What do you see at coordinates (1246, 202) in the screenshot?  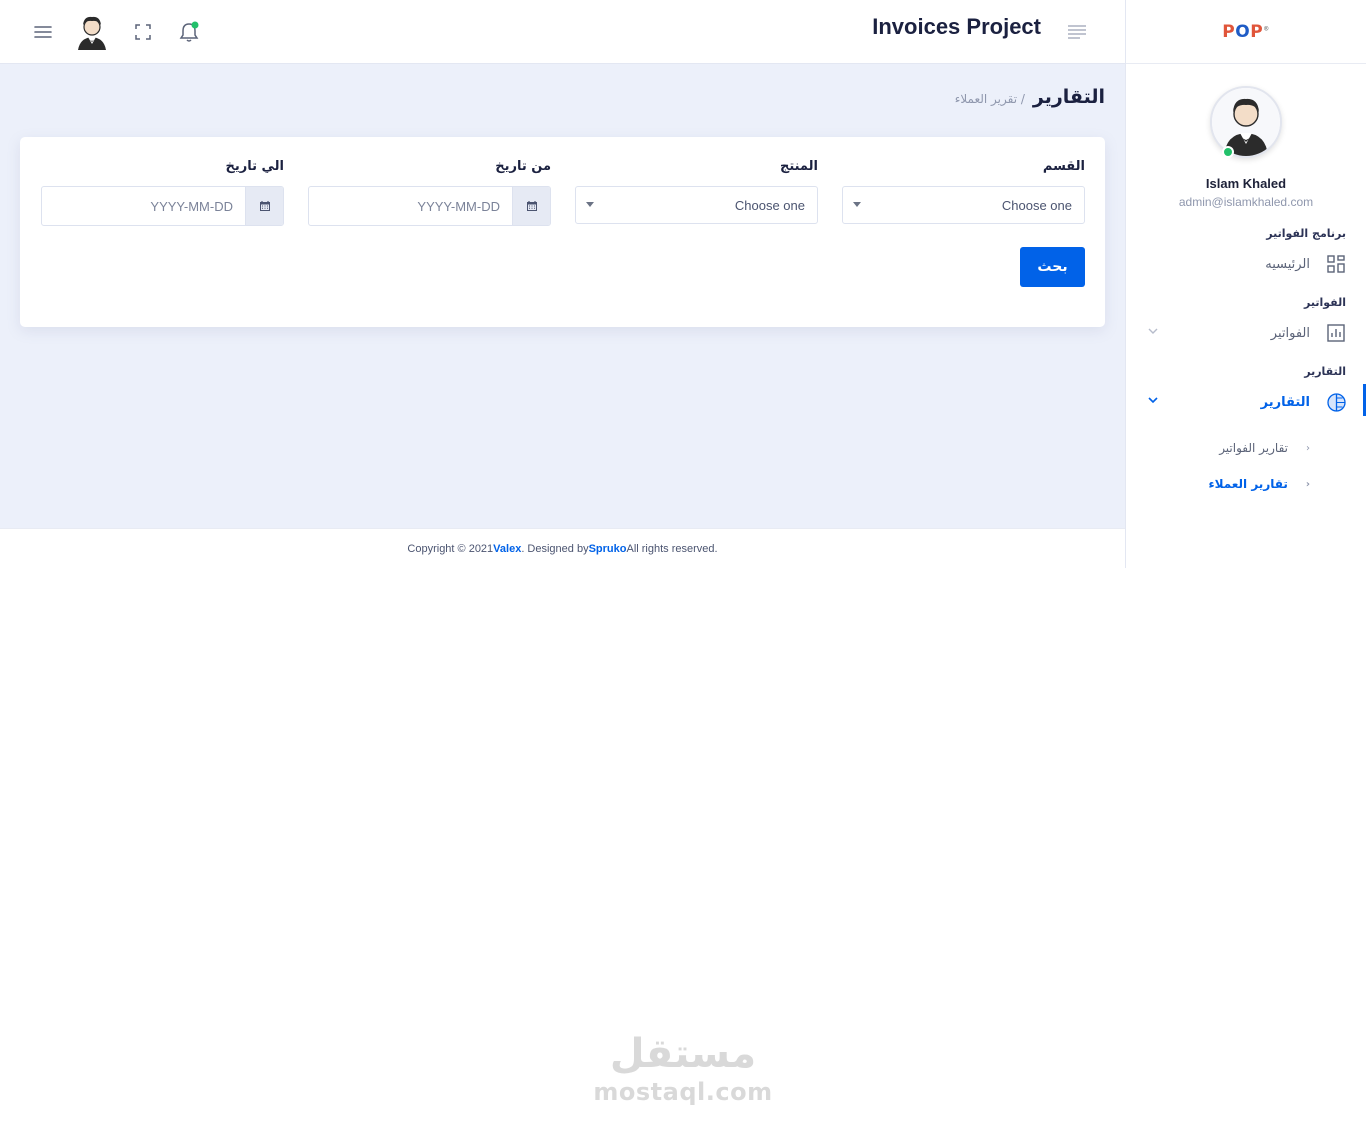 I see `profile-email: admin@islamkhaled.com` at bounding box center [1246, 202].